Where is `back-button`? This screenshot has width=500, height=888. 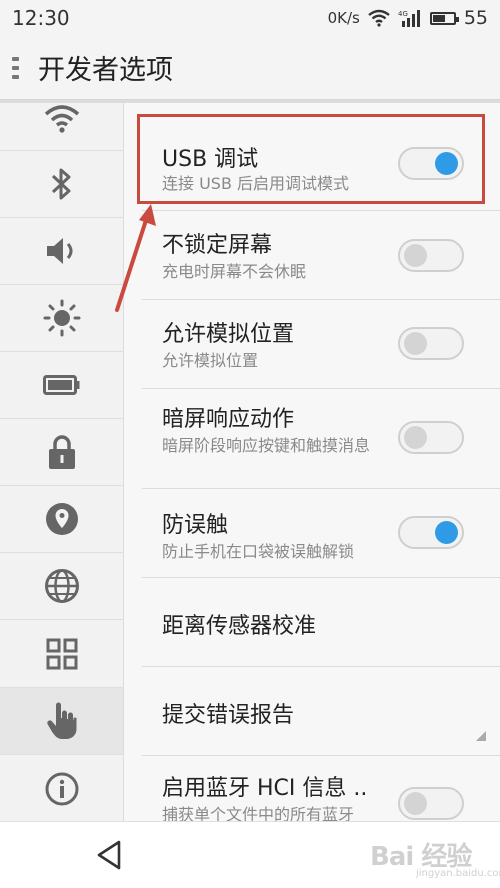
back-button is located at coordinates (109, 855).